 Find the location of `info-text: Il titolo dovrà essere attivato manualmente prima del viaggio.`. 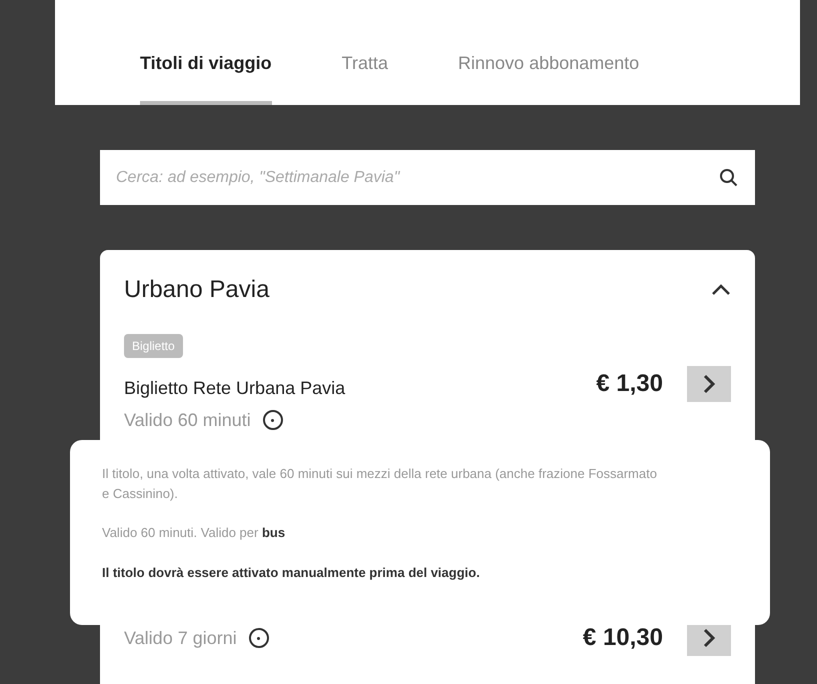

info-text: Il titolo dovrà essere attivato manualmente prima del viaggio. is located at coordinates (291, 573).